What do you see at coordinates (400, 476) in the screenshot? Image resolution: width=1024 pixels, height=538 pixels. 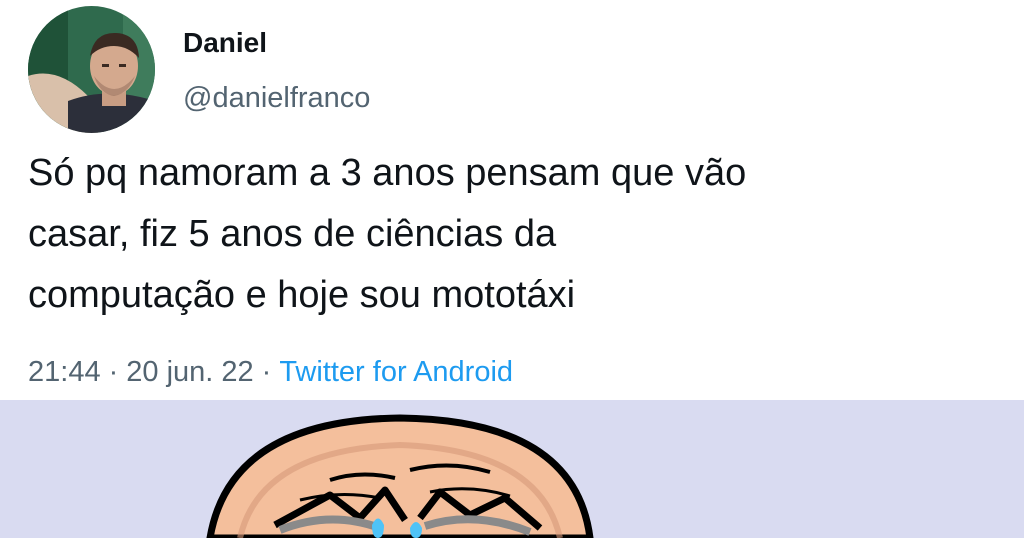 I see `crying-rage-face-icon` at bounding box center [400, 476].